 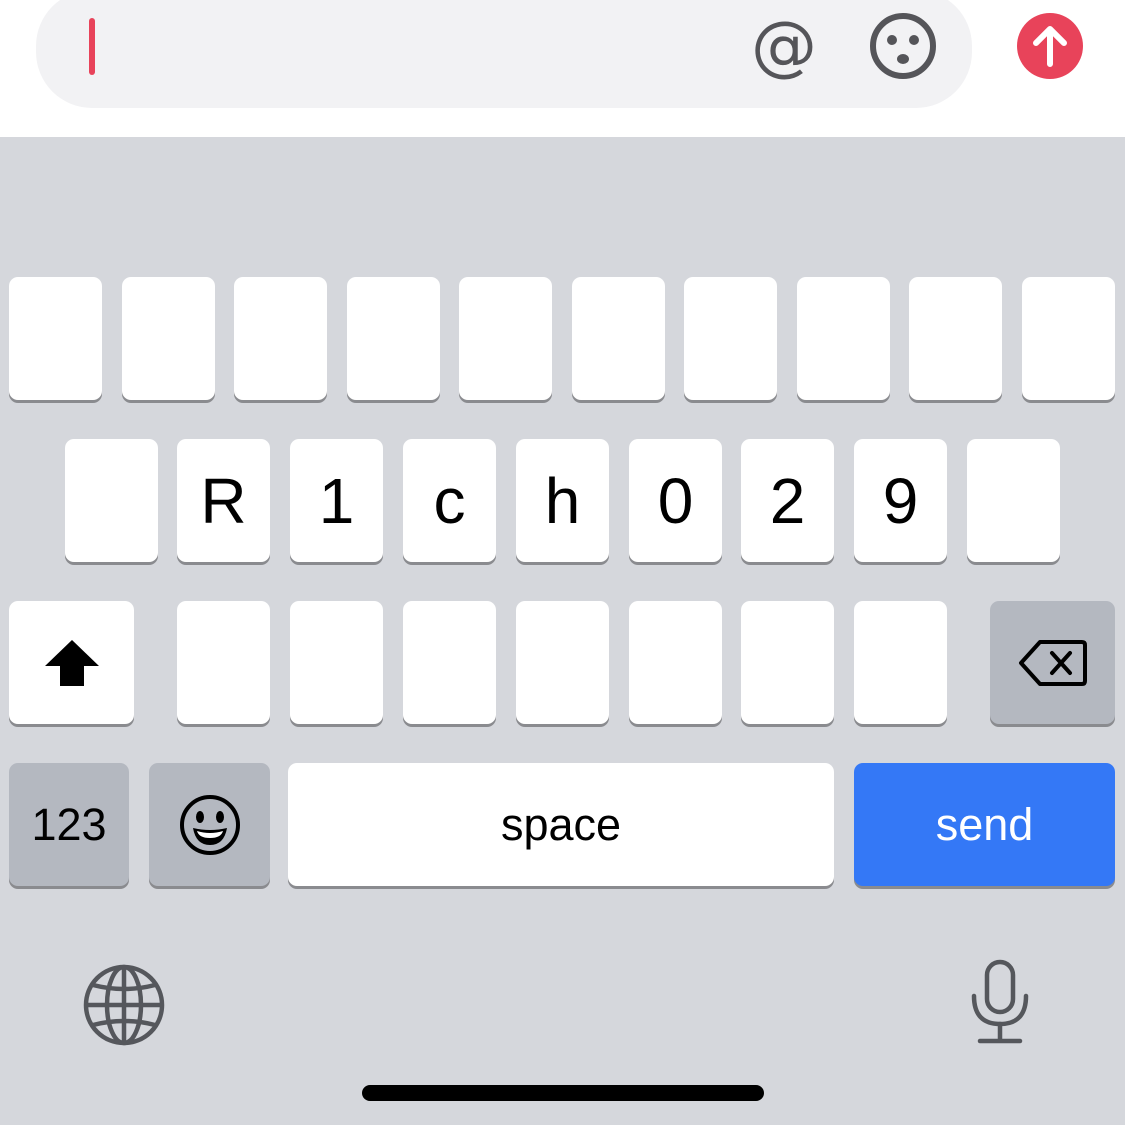 I want to click on key-row2-6: 0, so click(x=675, y=500).